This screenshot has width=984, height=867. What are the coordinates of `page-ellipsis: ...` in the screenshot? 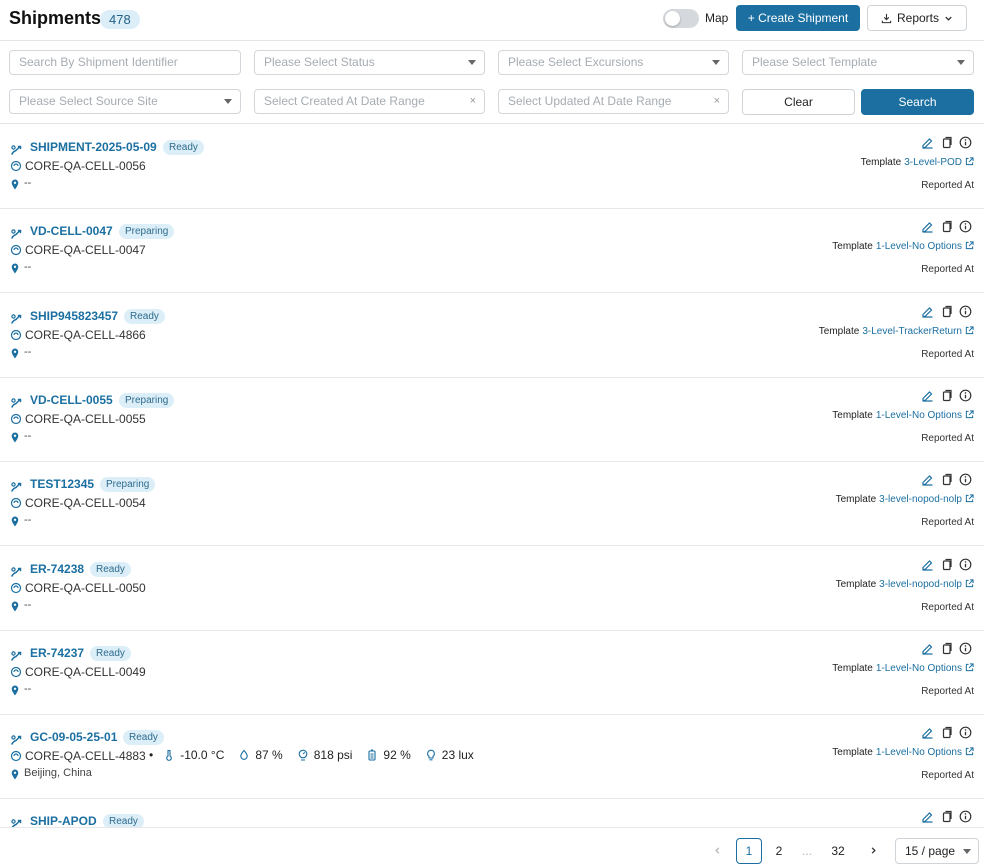 It's located at (807, 851).